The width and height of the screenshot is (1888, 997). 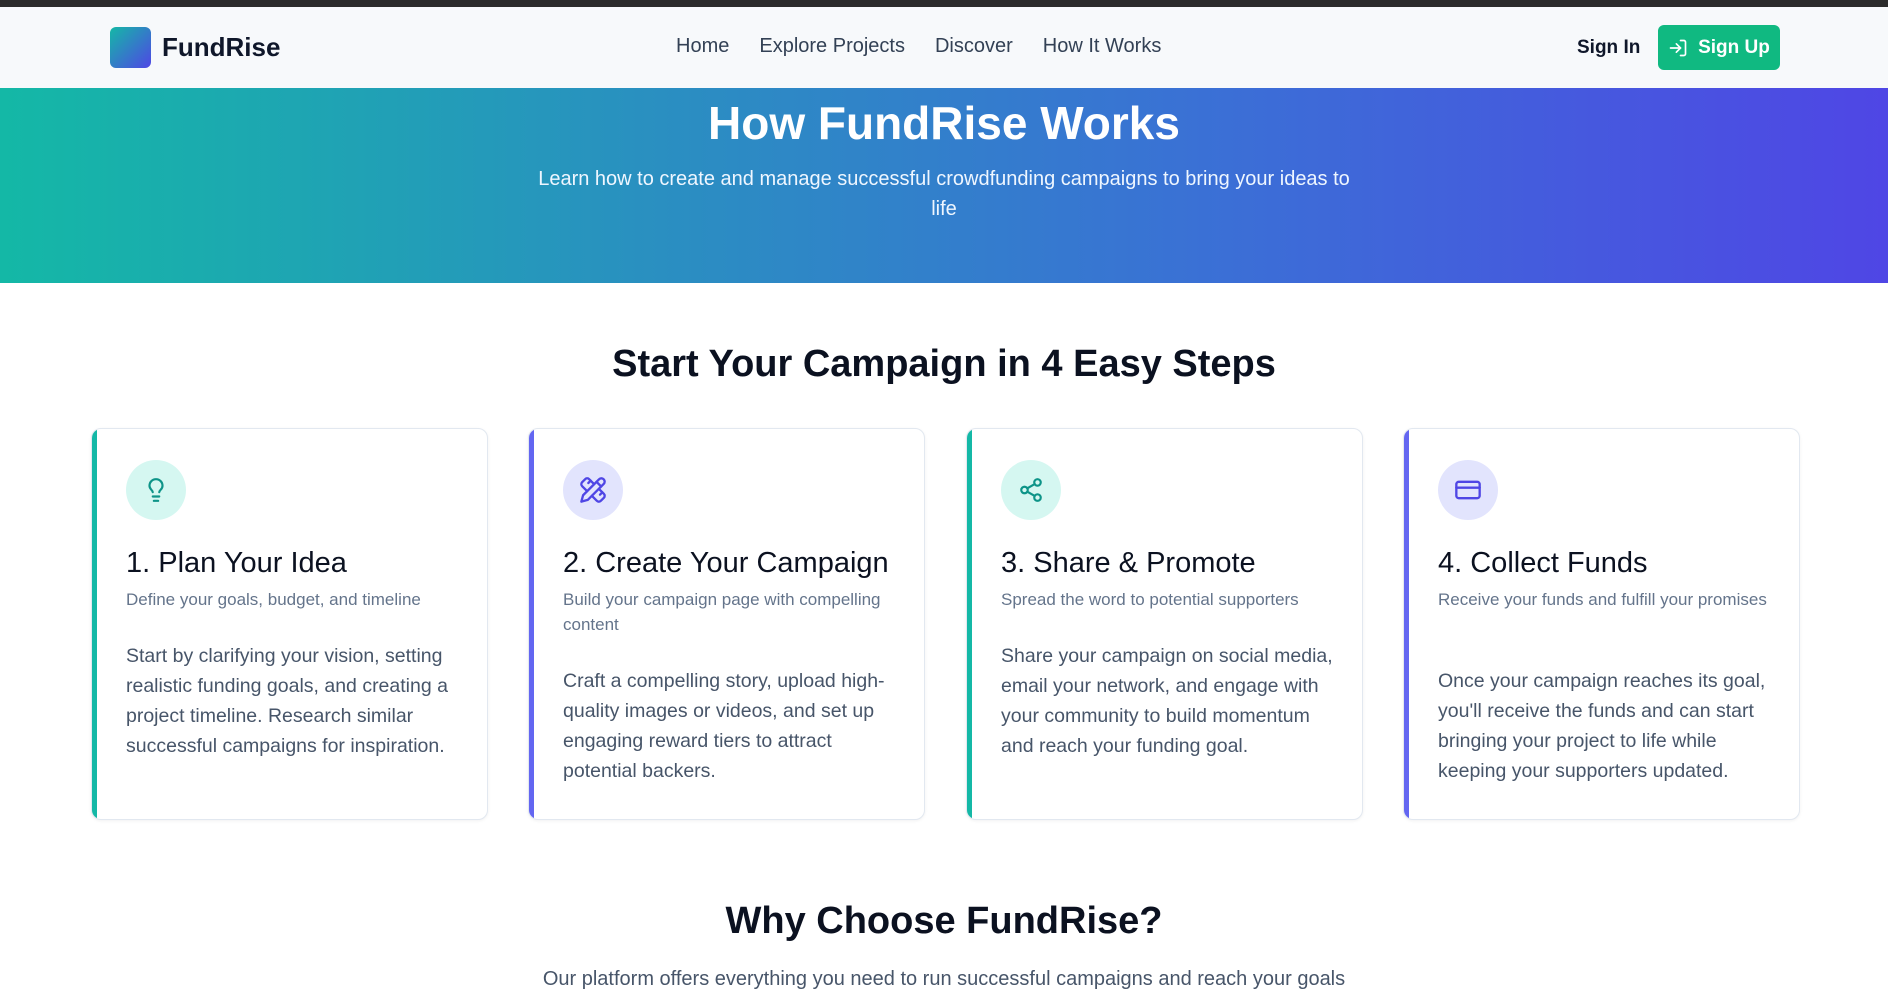 What do you see at coordinates (944, 3) in the screenshot?
I see `window-top-border` at bounding box center [944, 3].